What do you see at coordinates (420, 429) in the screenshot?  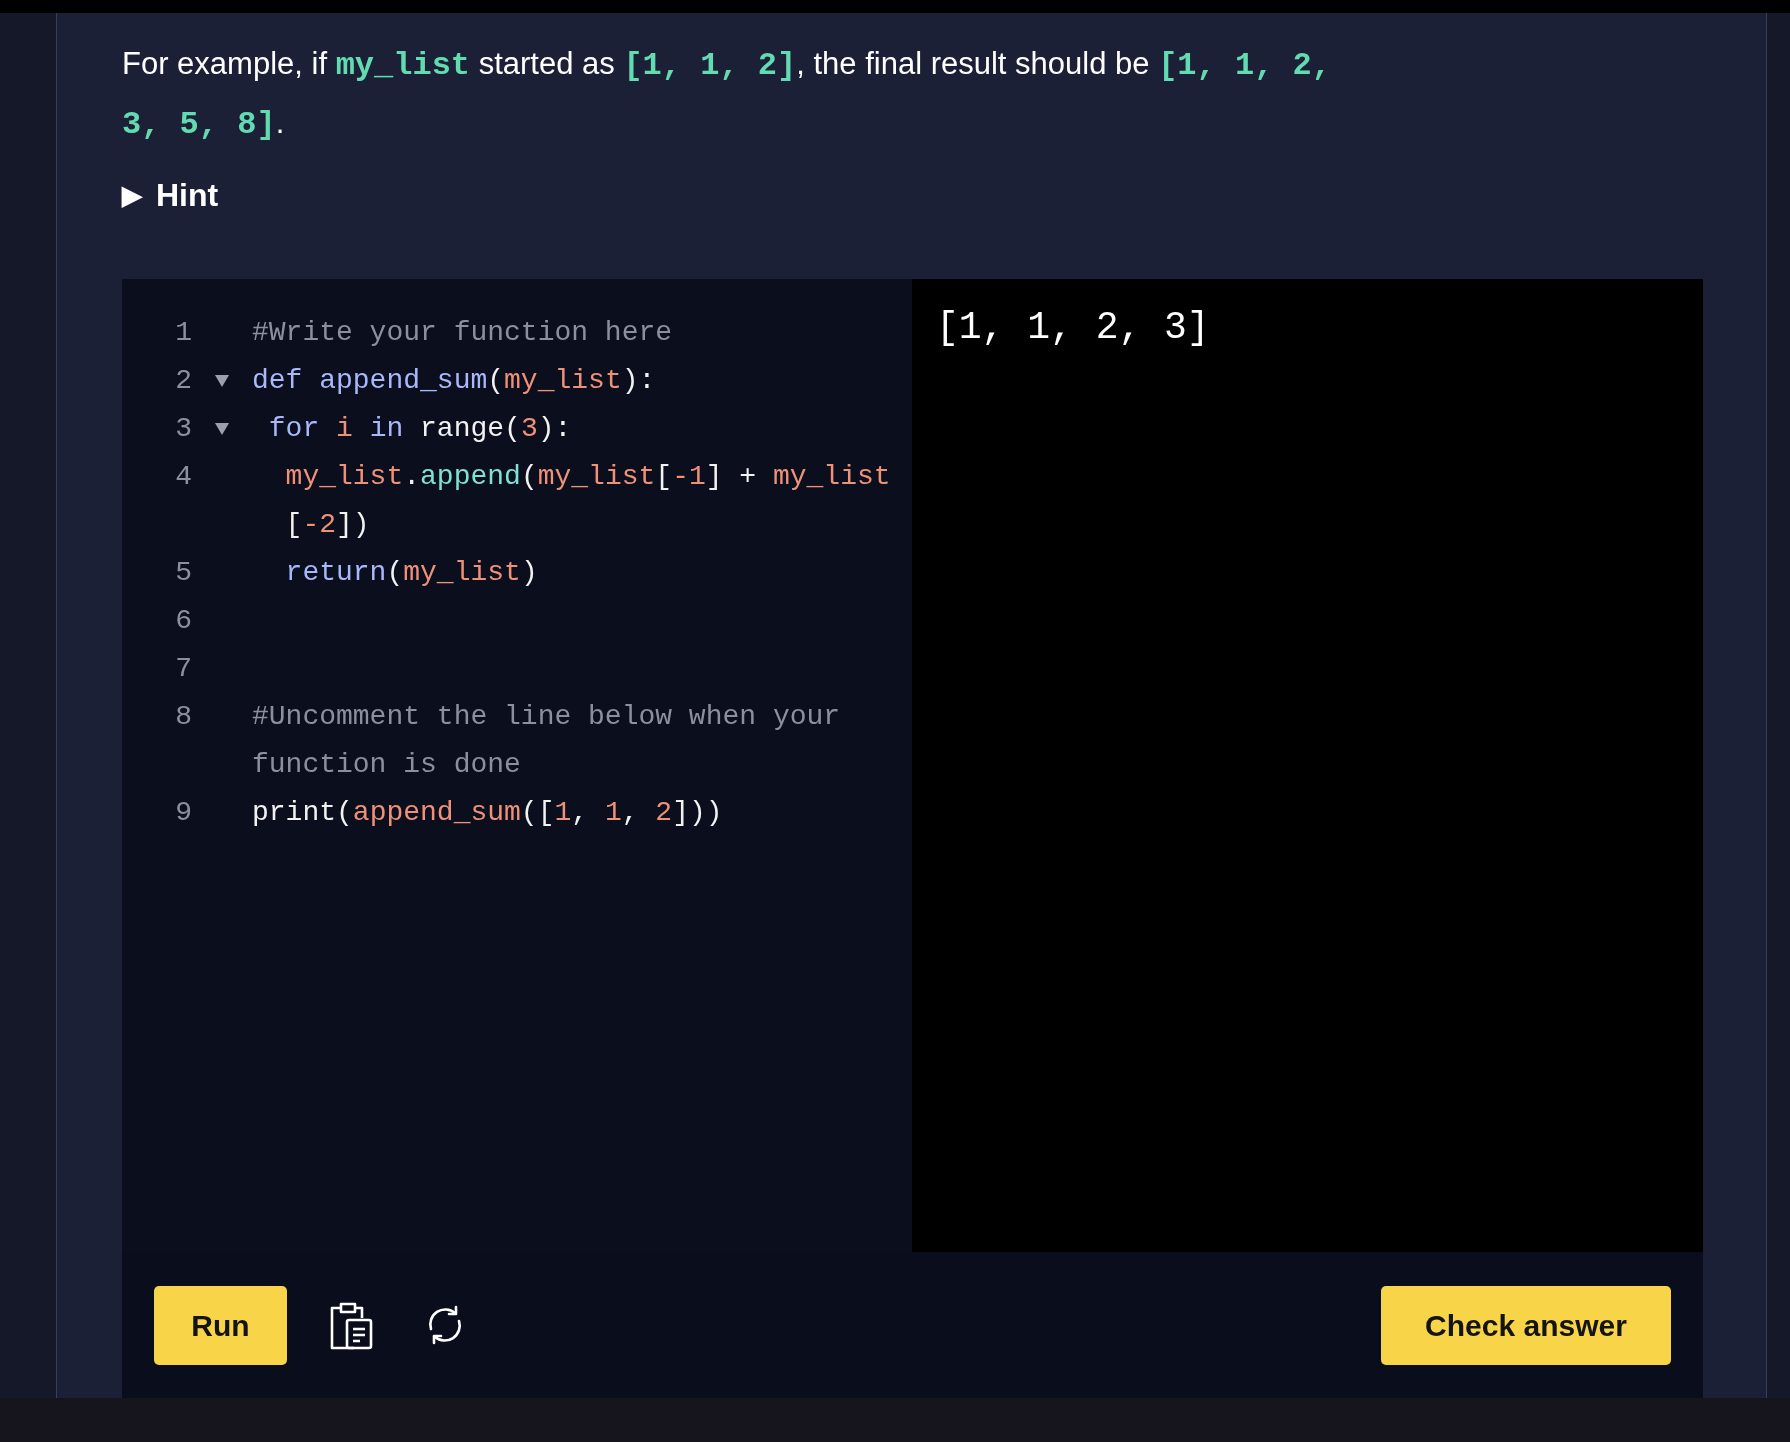 I see `code-line: for i in range(3):` at bounding box center [420, 429].